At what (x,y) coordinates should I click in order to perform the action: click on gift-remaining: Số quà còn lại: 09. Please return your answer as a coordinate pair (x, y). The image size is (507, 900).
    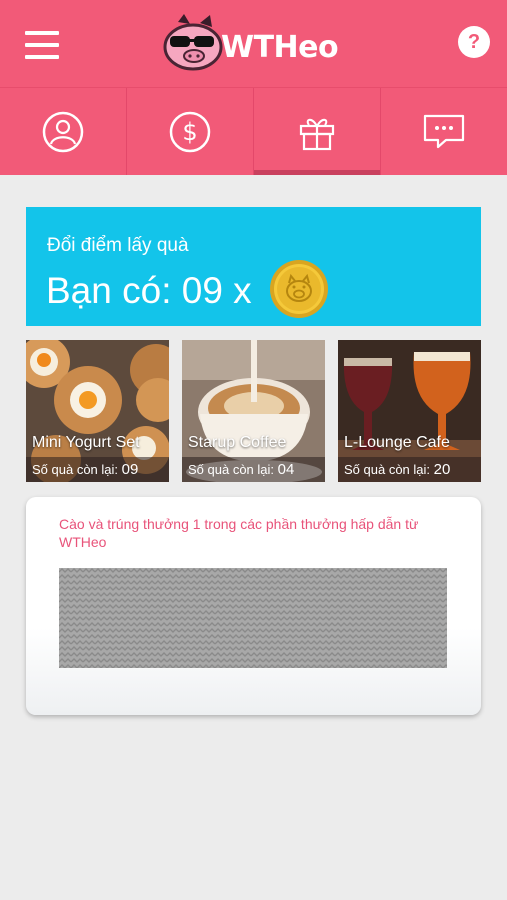
    Looking at the image, I should click on (97, 469).